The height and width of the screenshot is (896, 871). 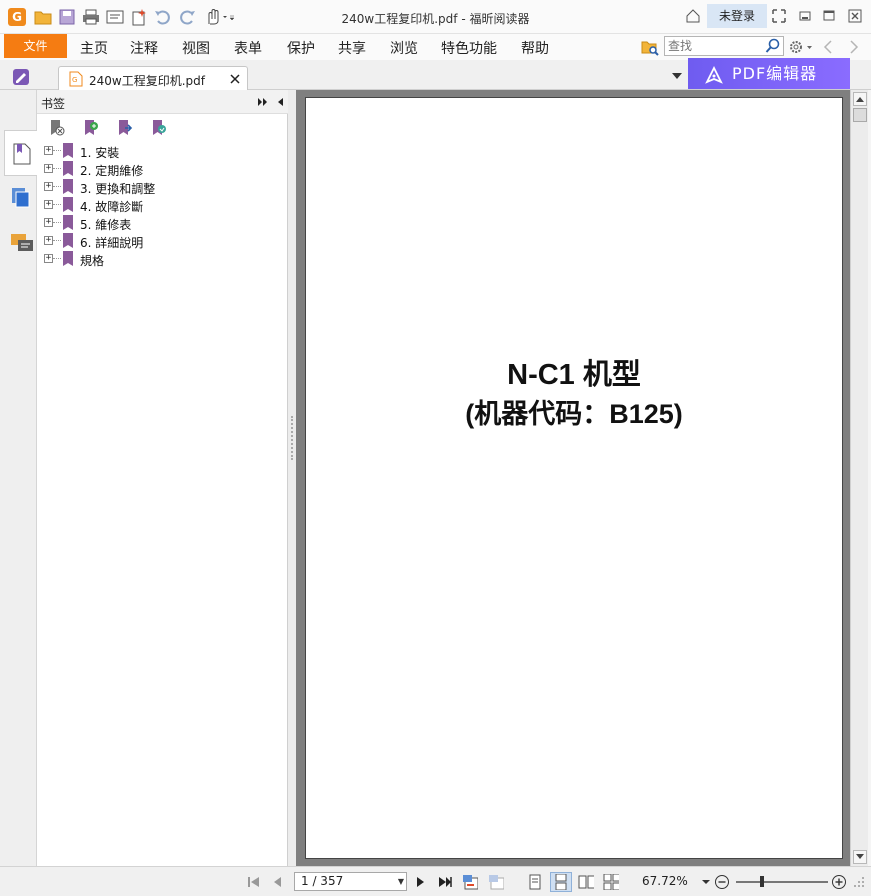 What do you see at coordinates (435, 881) in the screenshot?
I see `status-bar: 1 / 357 ▼ 67.72%` at bounding box center [435, 881].